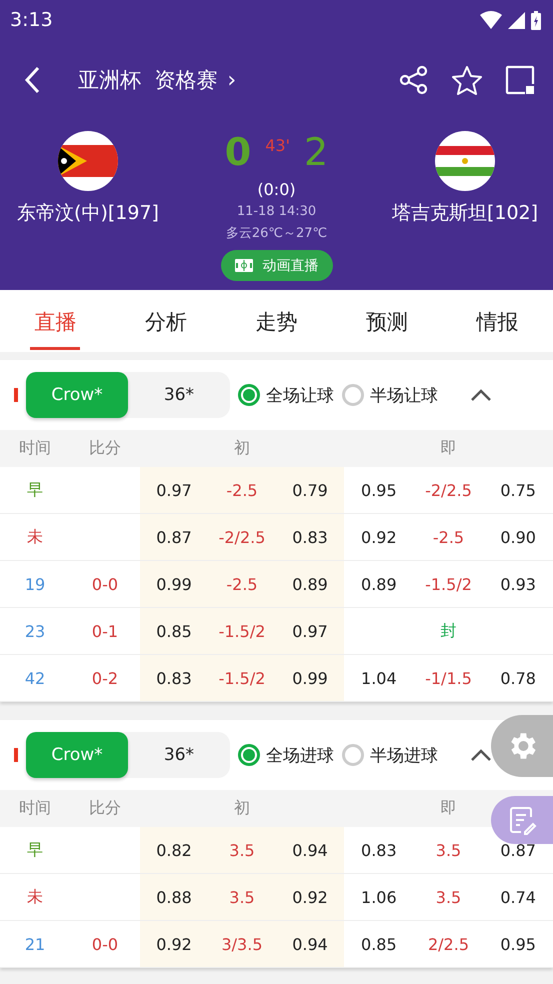 The height and width of the screenshot is (984, 553). I want to click on odds-cell-text: 0.89, so click(379, 585).